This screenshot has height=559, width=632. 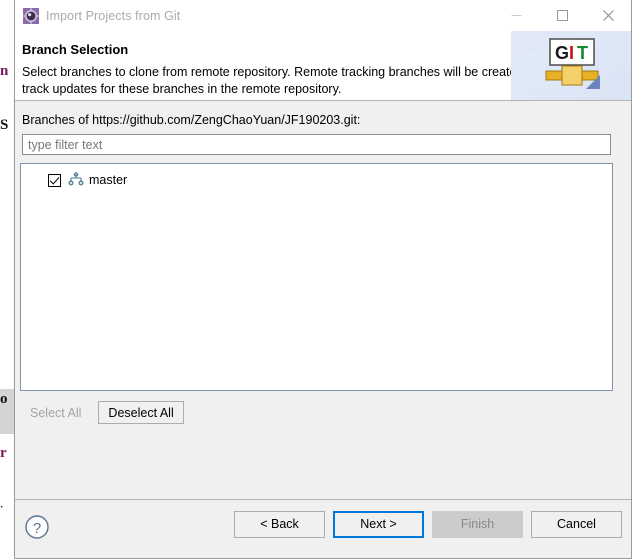 What do you see at coordinates (54, 180) in the screenshot?
I see `branch-checkbox` at bounding box center [54, 180].